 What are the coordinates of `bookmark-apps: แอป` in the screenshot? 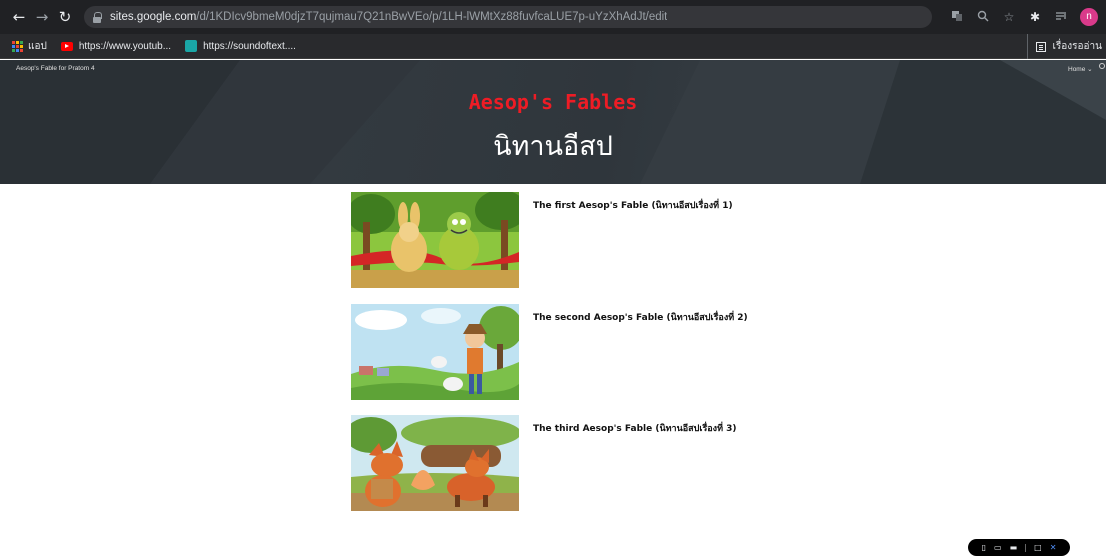 It's located at (23, 46).